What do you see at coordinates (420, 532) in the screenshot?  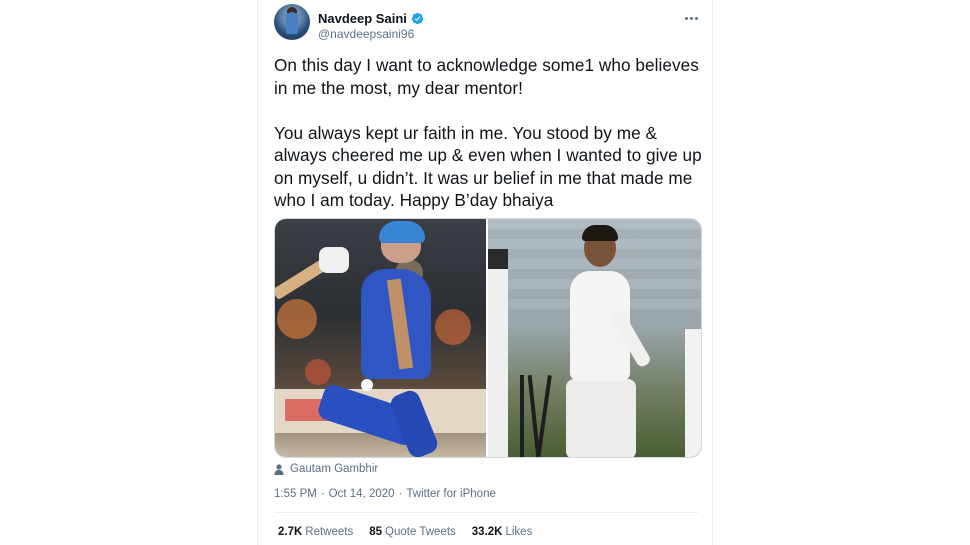 I see `quote-tweets-label: Quote Tweets` at bounding box center [420, 532].